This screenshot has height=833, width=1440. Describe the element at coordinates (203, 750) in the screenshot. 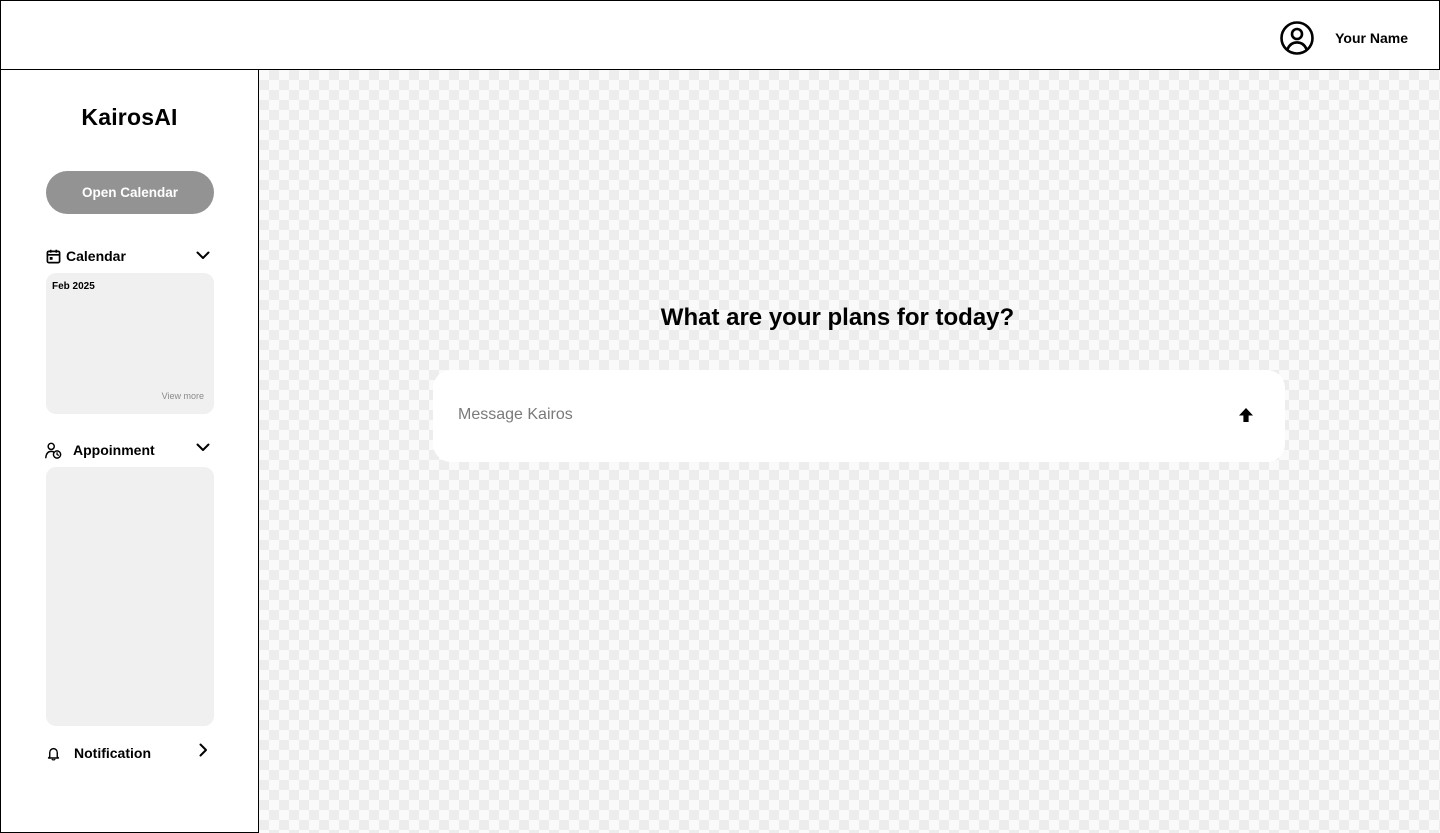

I see `chevron-right-icon` at that location.